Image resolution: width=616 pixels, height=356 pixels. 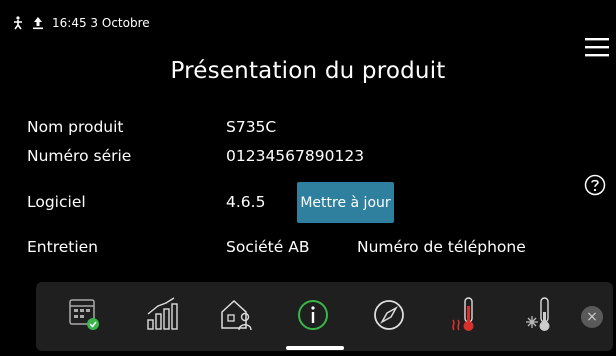 I want to click on hamburger-menu-icon, so click(x=597, y=47).